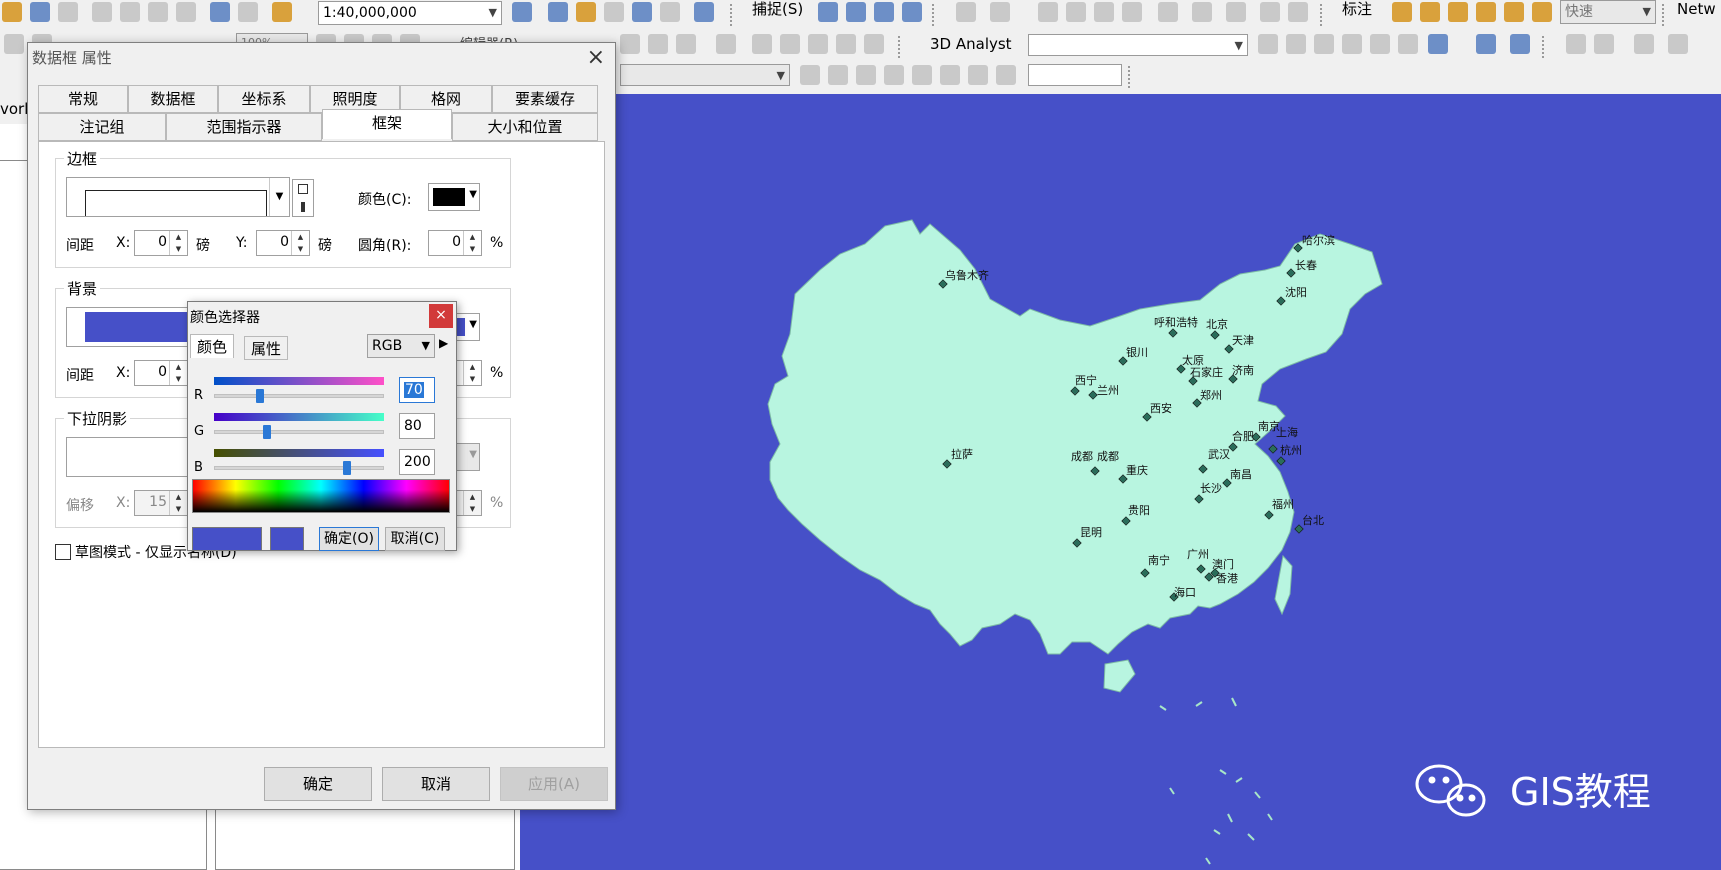 The image size is (1721, 870). Describe the element at coordinates (266, 432) in the screenshot. I see `green-slider-thumb` at that location.